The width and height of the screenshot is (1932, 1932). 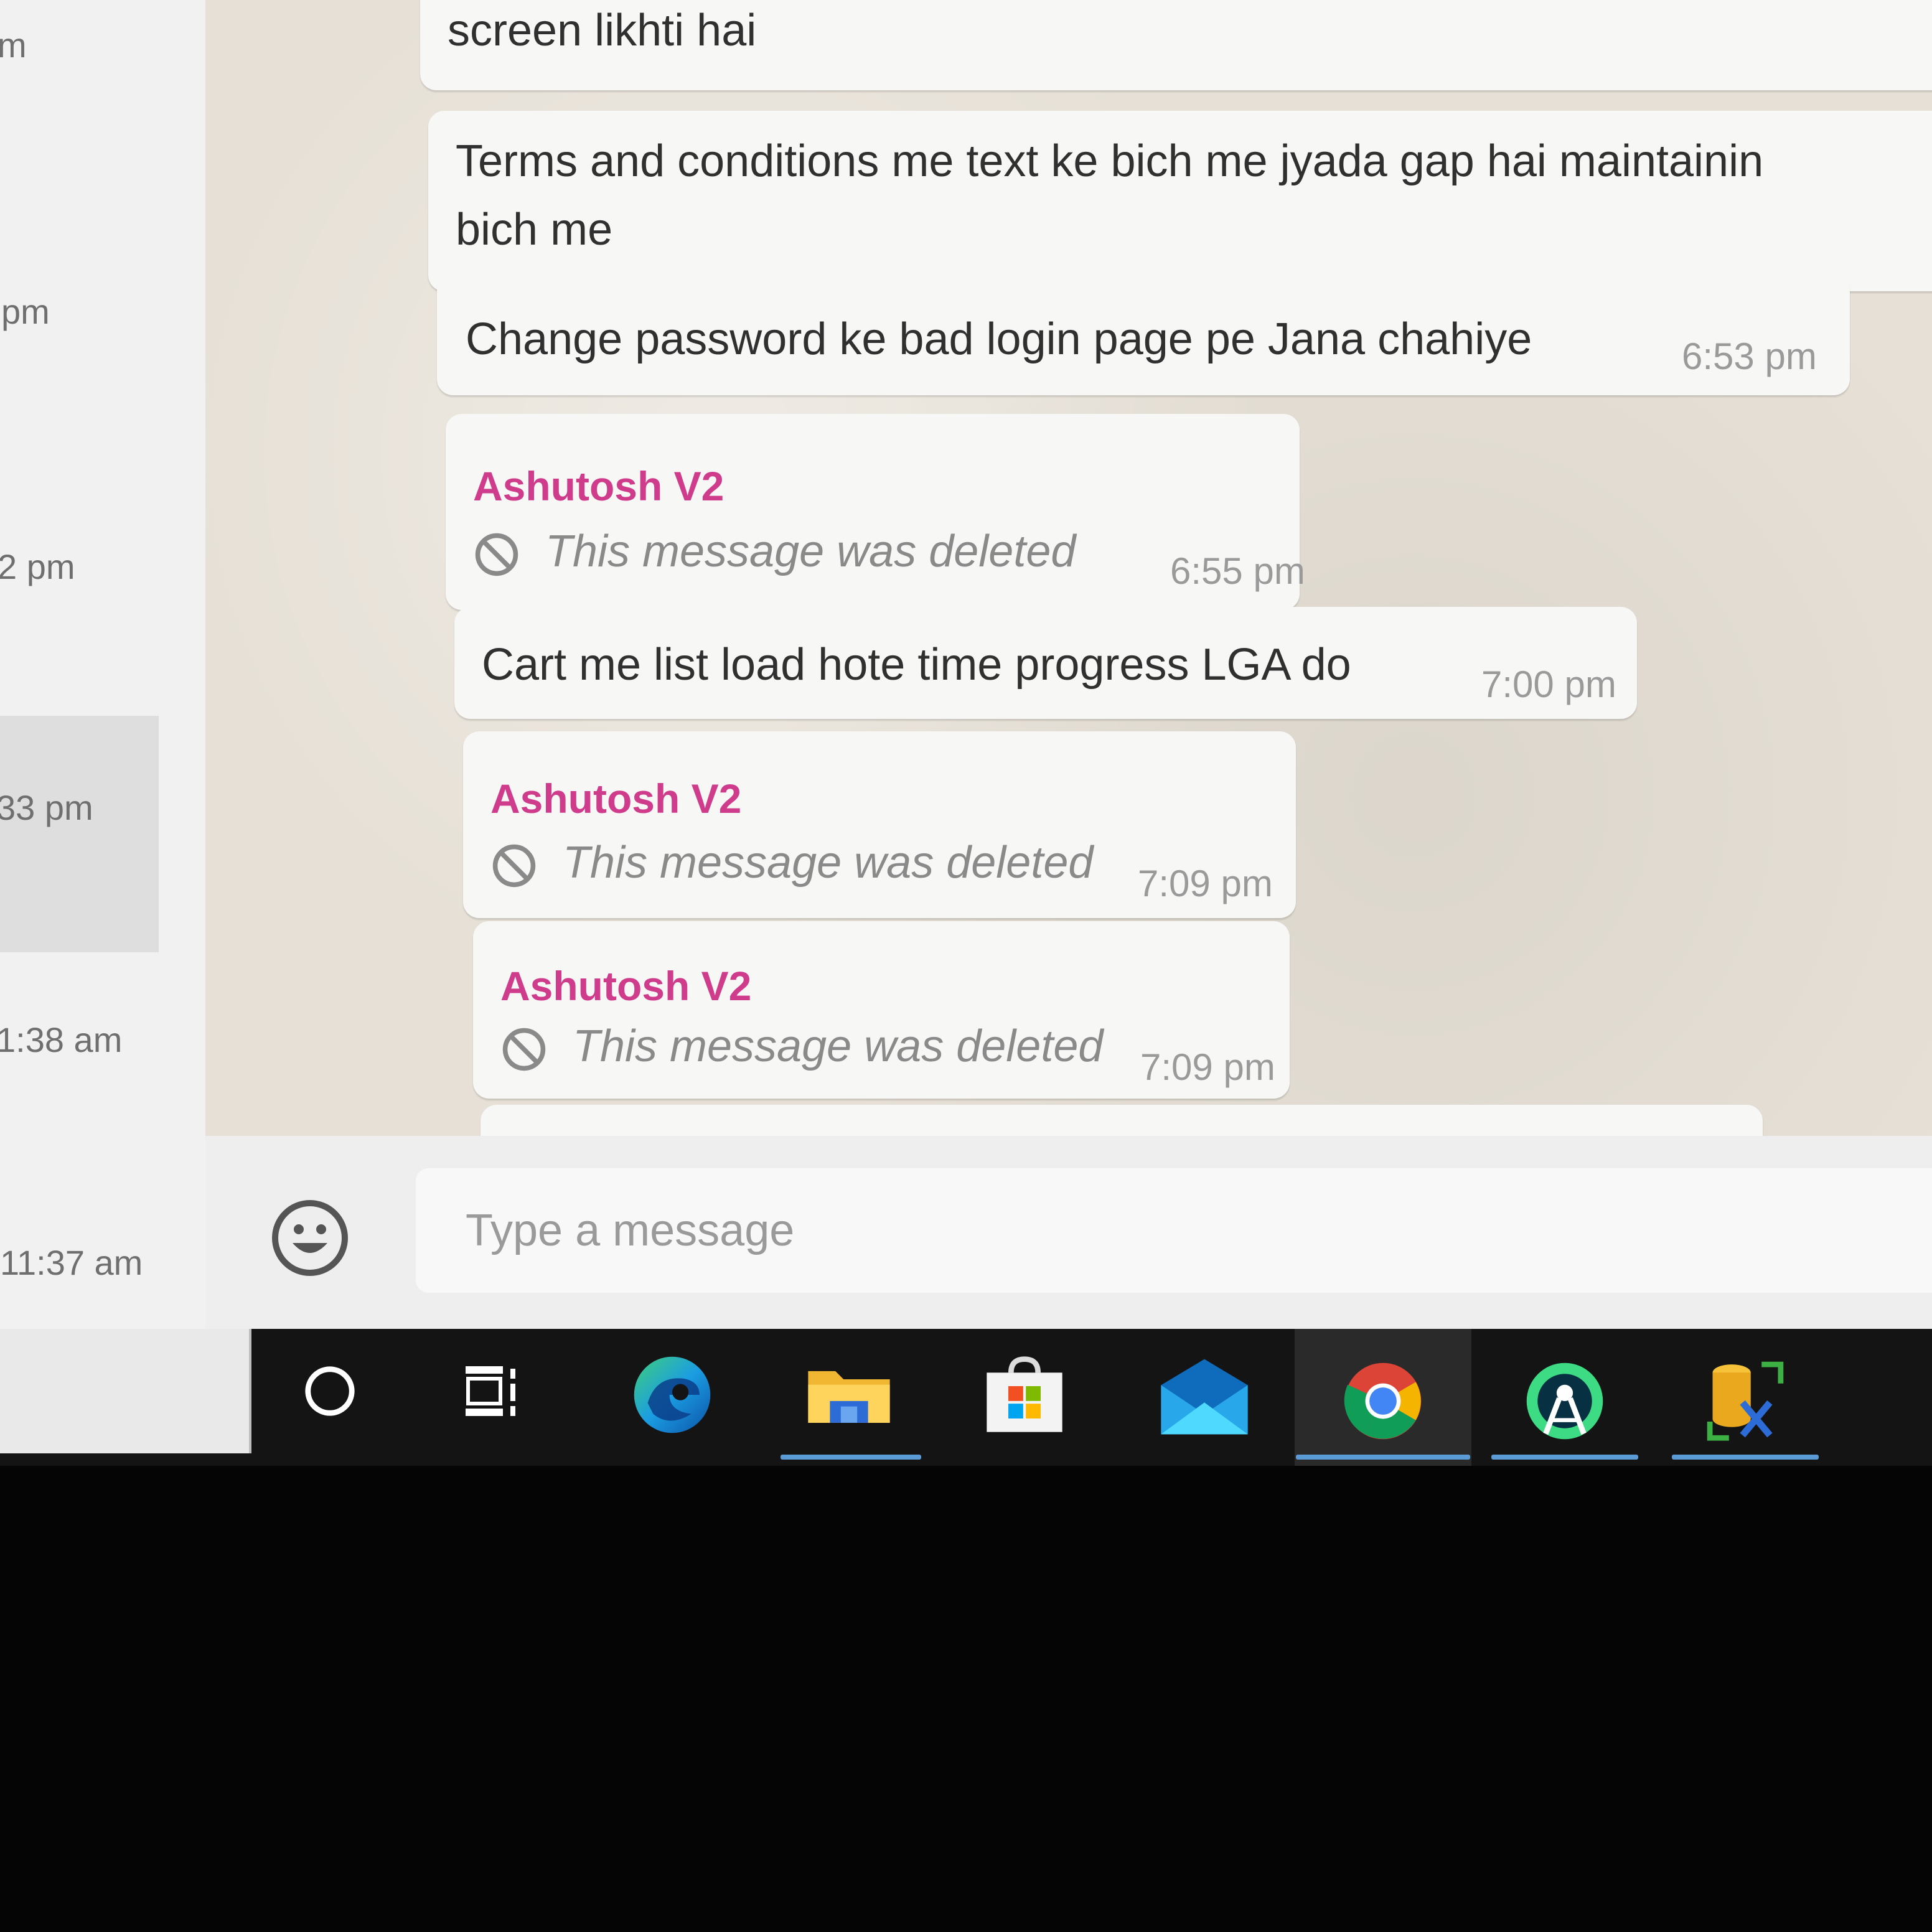 I want to click on chat-list: m pm 2 pm 33 pm 1:38 am 11:37 am, so click(x=103, y=664).